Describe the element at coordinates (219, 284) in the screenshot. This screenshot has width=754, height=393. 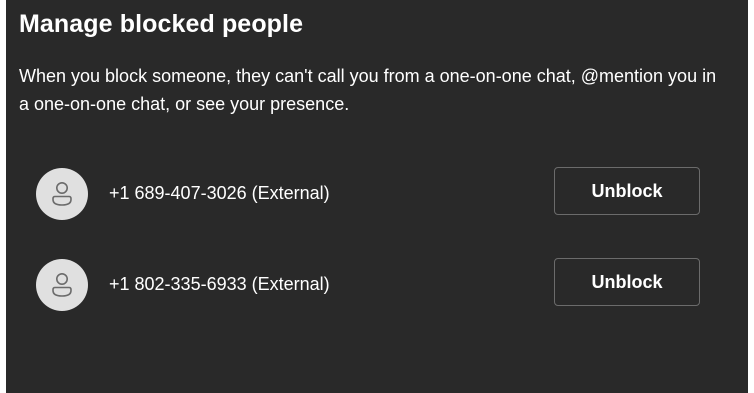
I see `blocked-contact-number: +1 802-335-6933 (External)` at that location.